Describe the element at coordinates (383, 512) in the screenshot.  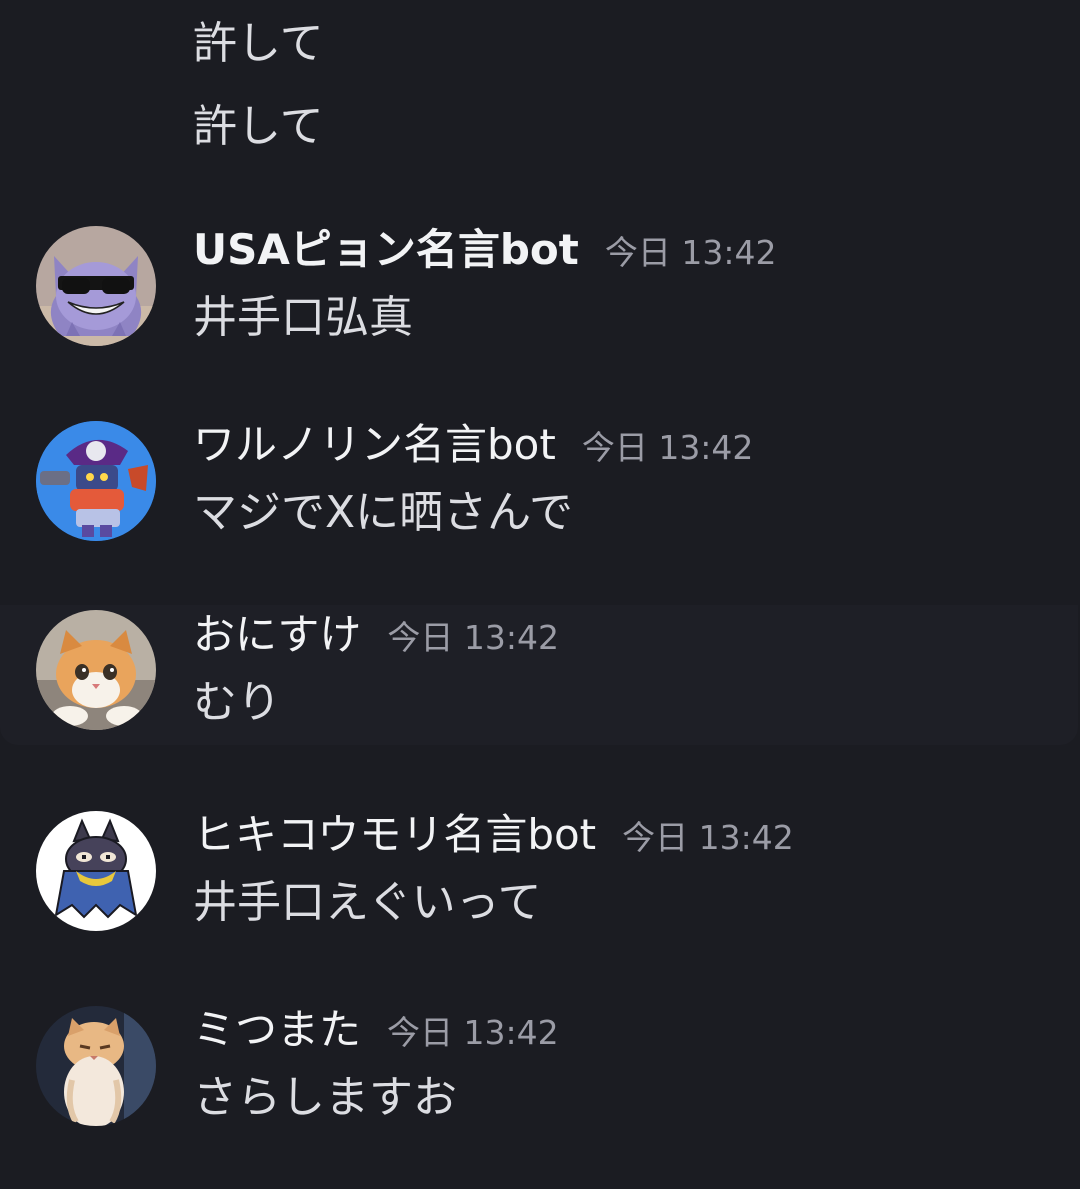
I see `message-content: マジでXに晒さんで` at that location.